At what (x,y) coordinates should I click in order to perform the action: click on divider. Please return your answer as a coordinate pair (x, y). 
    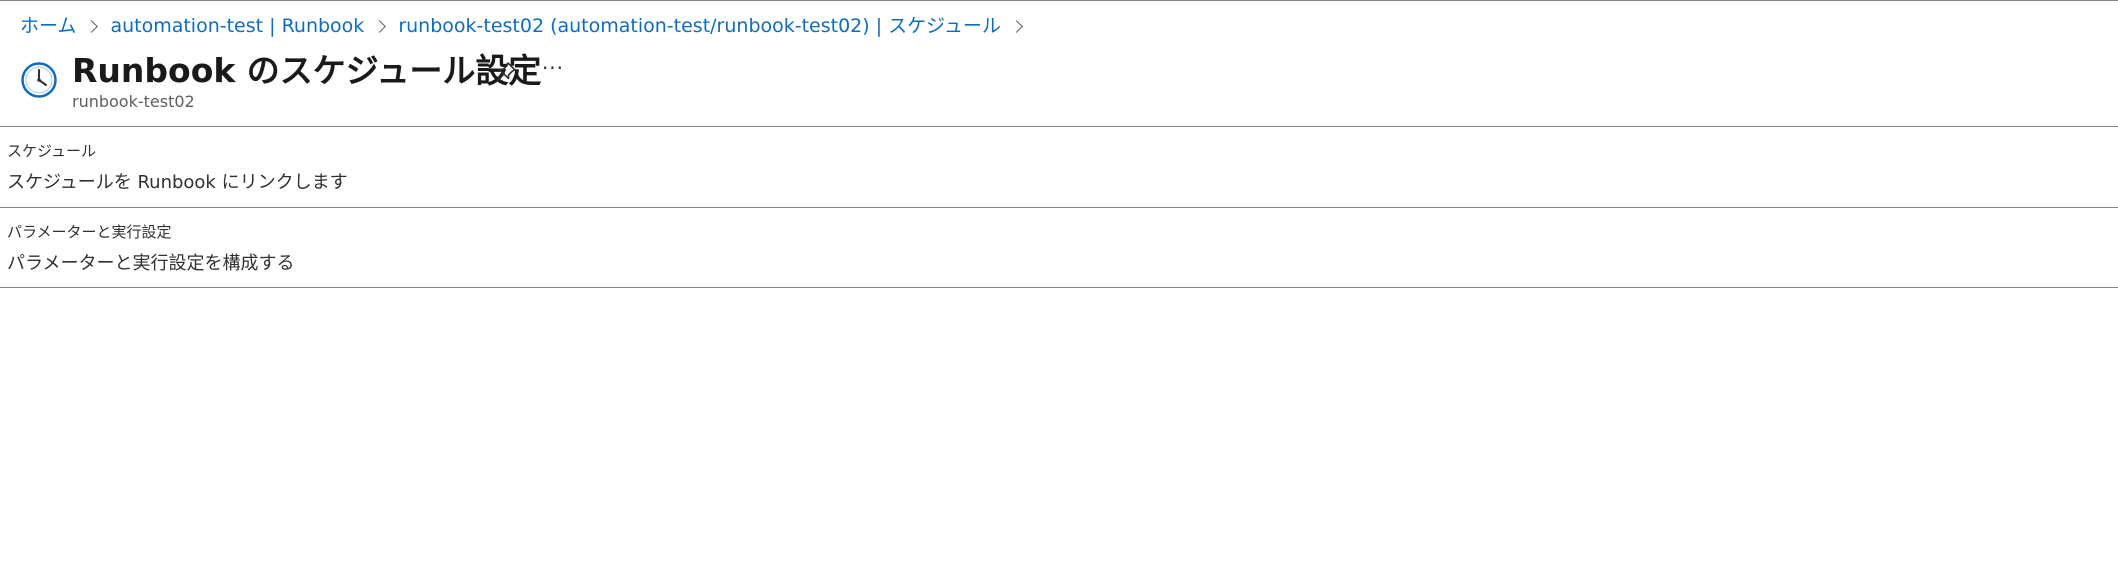
    Looking at the image, I should click on (1059, 287).